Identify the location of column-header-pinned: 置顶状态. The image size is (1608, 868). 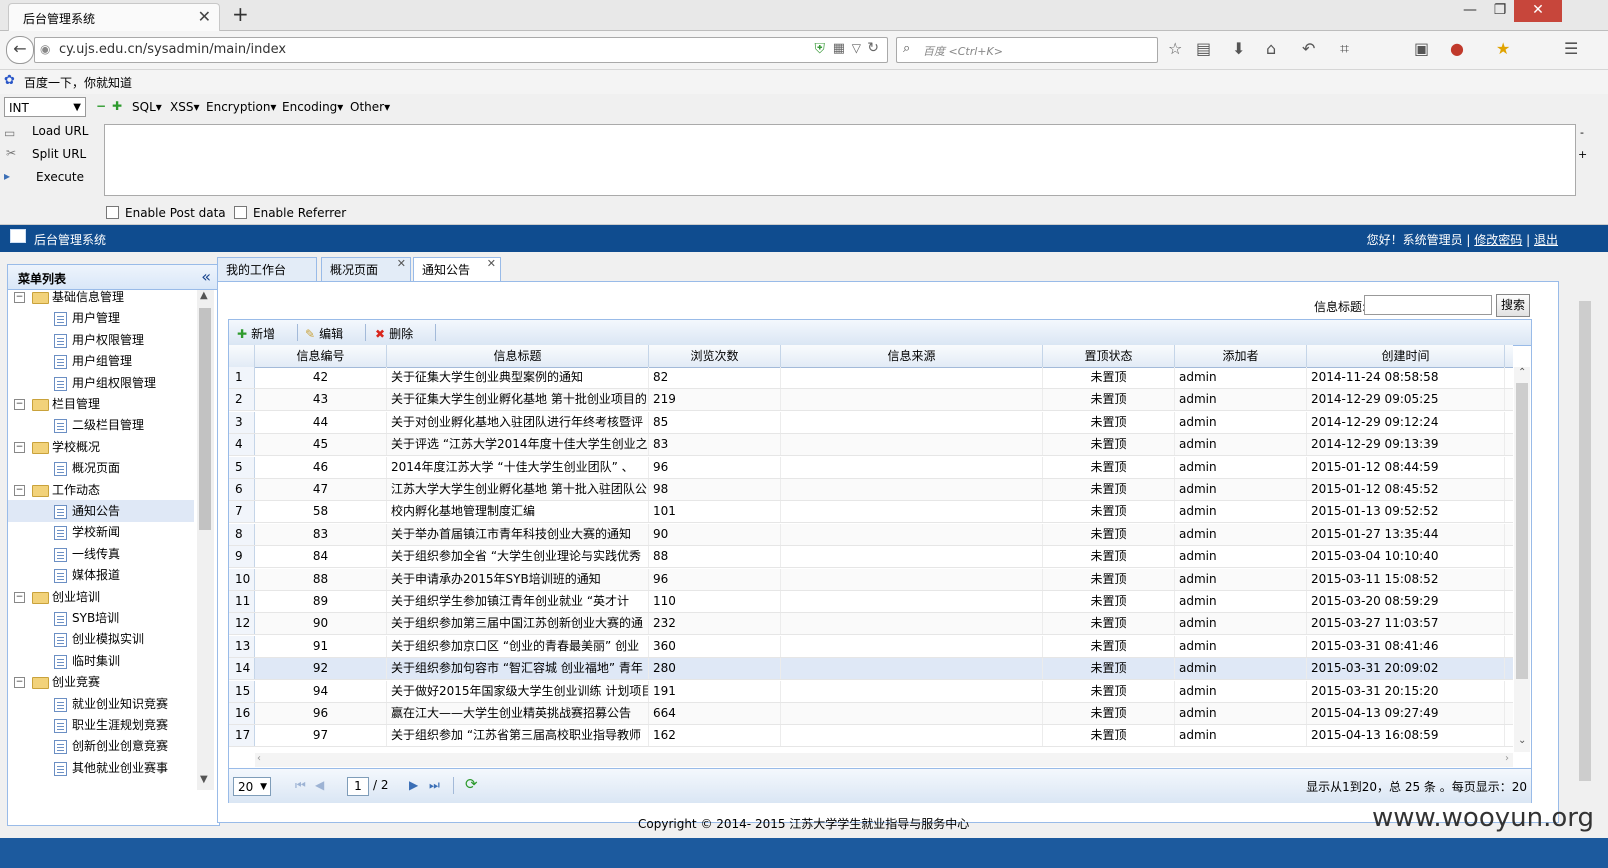
(1109, 356).